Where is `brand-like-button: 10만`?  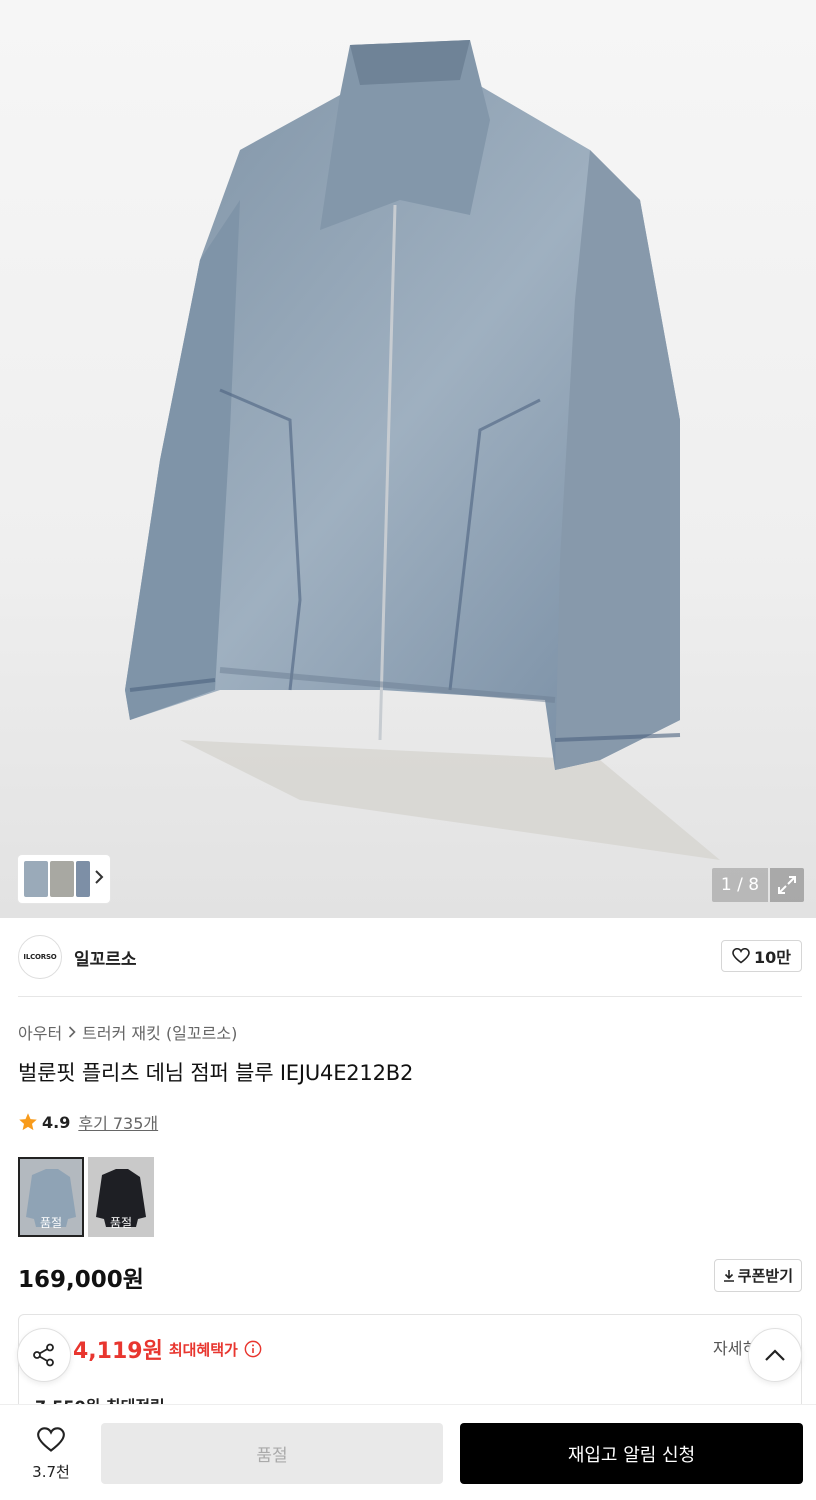
brand-like-button: 10만 is located at coordinates (761, 956).